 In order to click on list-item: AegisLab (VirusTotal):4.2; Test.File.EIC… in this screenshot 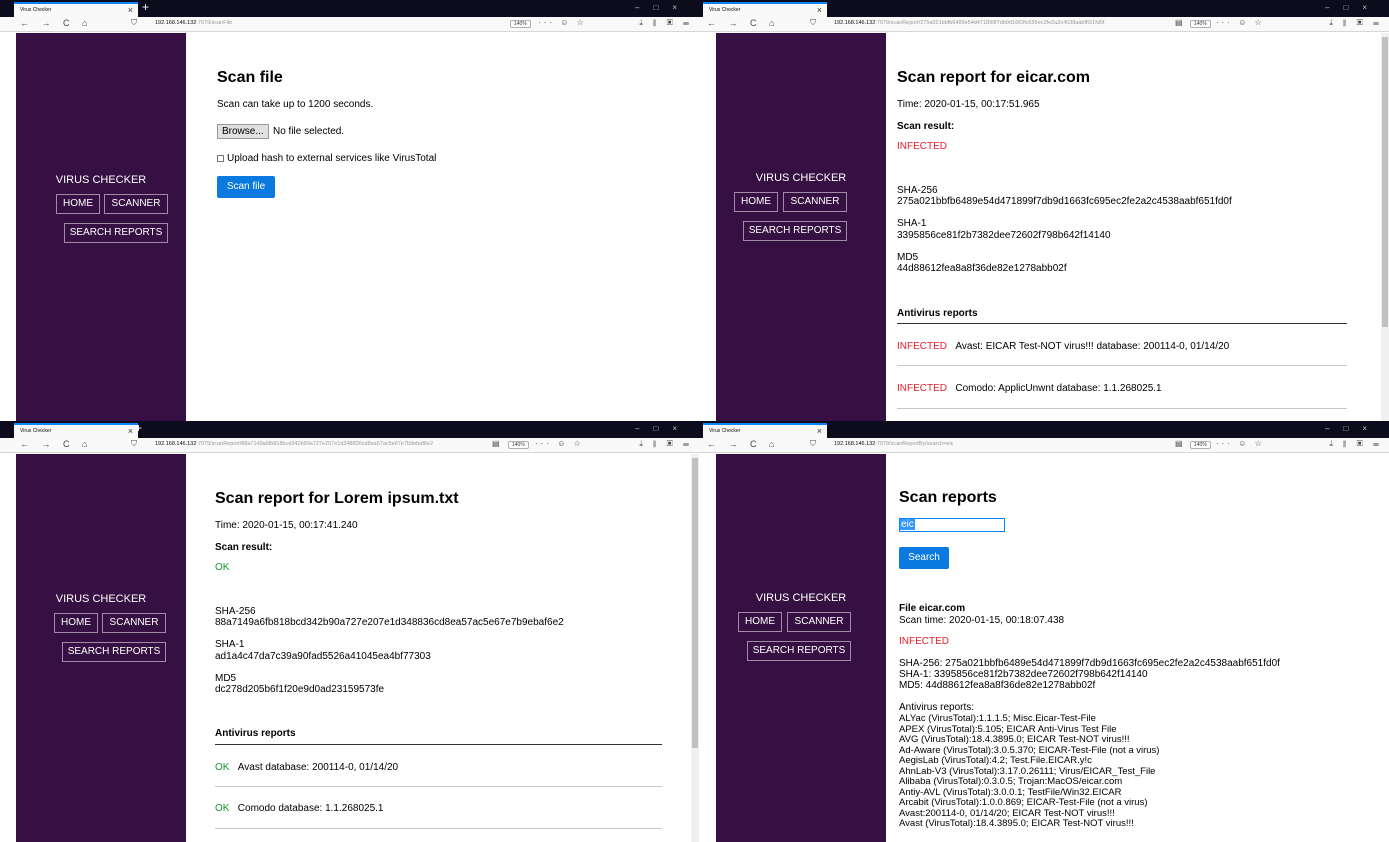, I will do `click(995, 760)`.